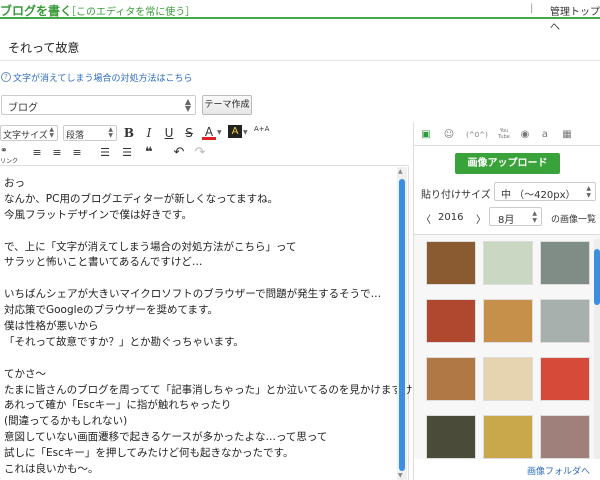 The height and width of the screenshot is (480, 600). I want to click on image-folder-link: 画像フォルダへ, so click(558, 470).